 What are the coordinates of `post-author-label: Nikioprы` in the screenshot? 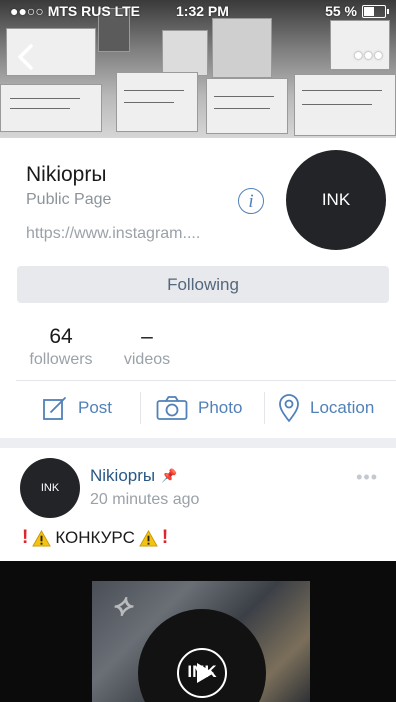 It's located at (123, 475).